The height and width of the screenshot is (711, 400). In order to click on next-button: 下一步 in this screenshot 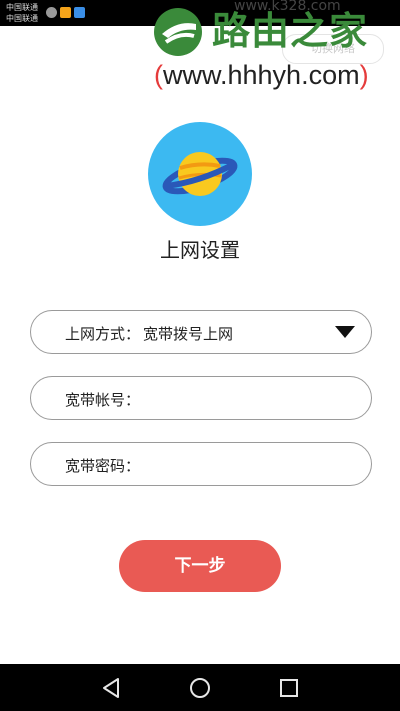, I will do `click(200, 566)`.